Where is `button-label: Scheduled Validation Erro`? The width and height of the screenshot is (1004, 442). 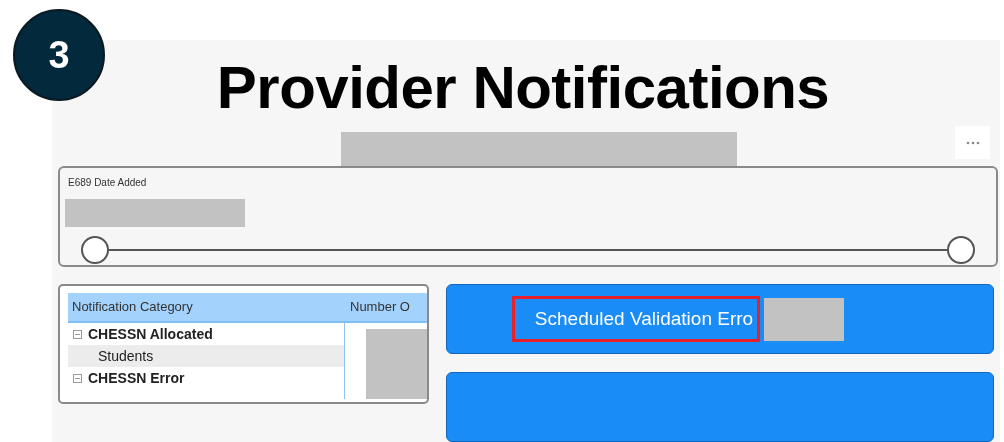
button-label: Scheduled Validation Erro is located at coordinates (644, 318).